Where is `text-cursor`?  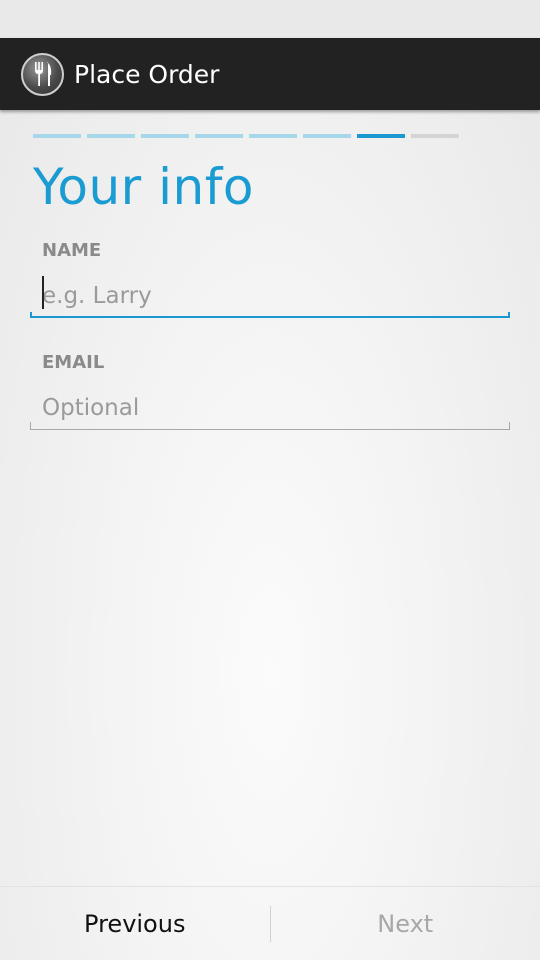 text-cursor is located at coordinates (43, 292).